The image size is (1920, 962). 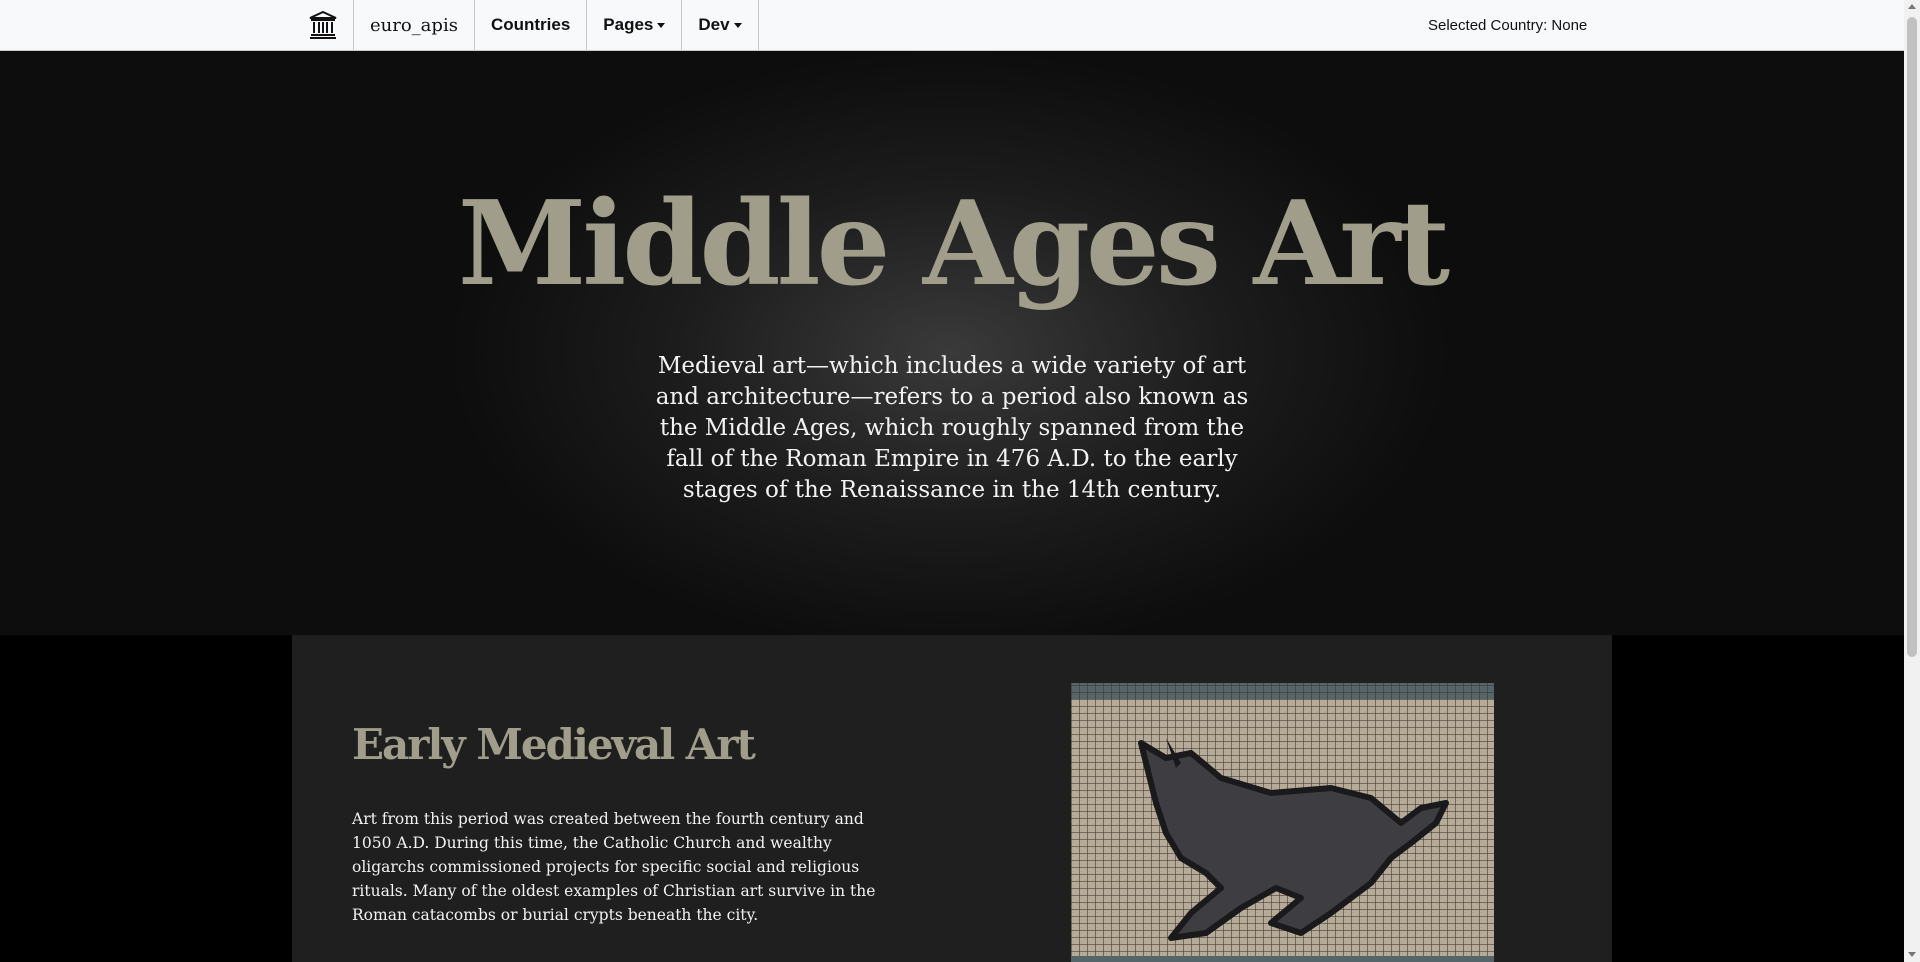 I want to click on mosaic-animal-figure, so click(x=1282, y=850).